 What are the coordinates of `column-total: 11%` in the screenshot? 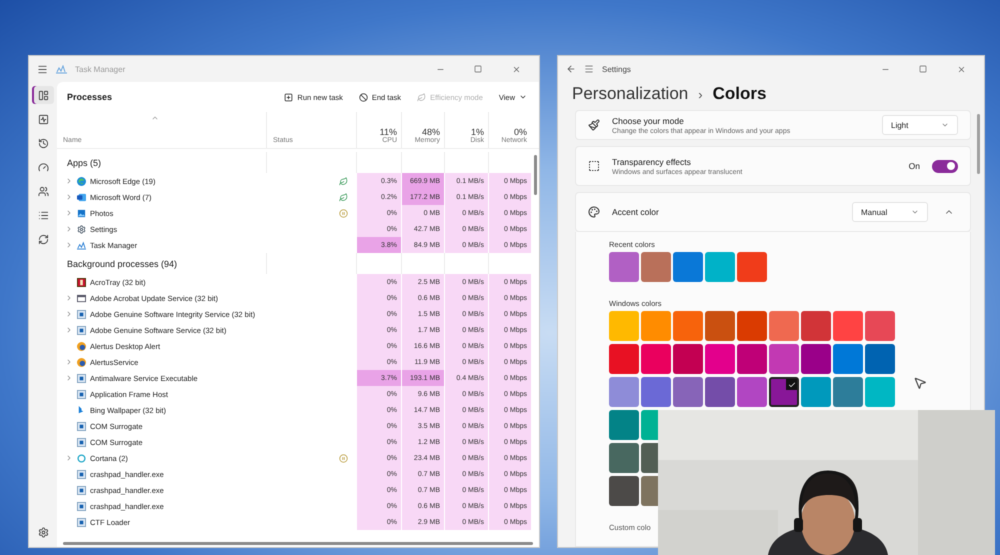 It's located at (388, 132).